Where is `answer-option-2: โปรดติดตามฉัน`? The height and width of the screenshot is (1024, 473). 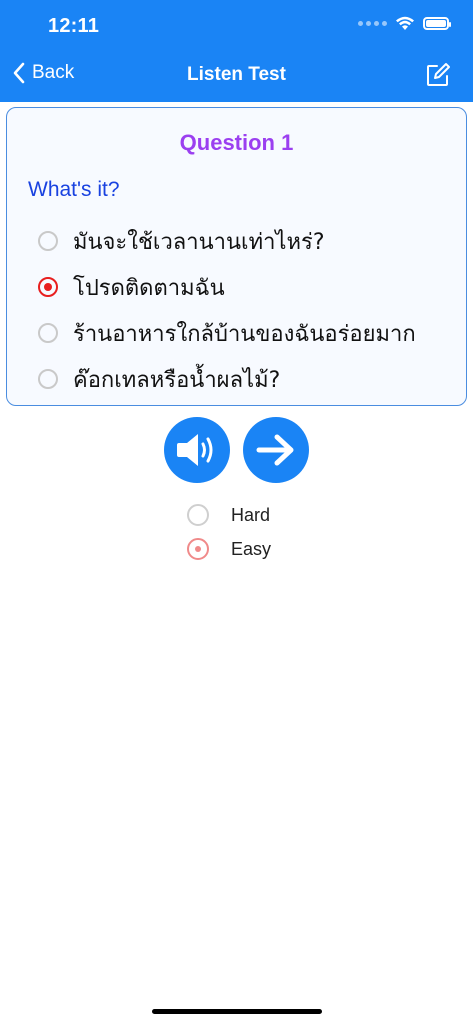 answer-option-2: โปรดติดตามฉัน is located at coordinates (248, 287).